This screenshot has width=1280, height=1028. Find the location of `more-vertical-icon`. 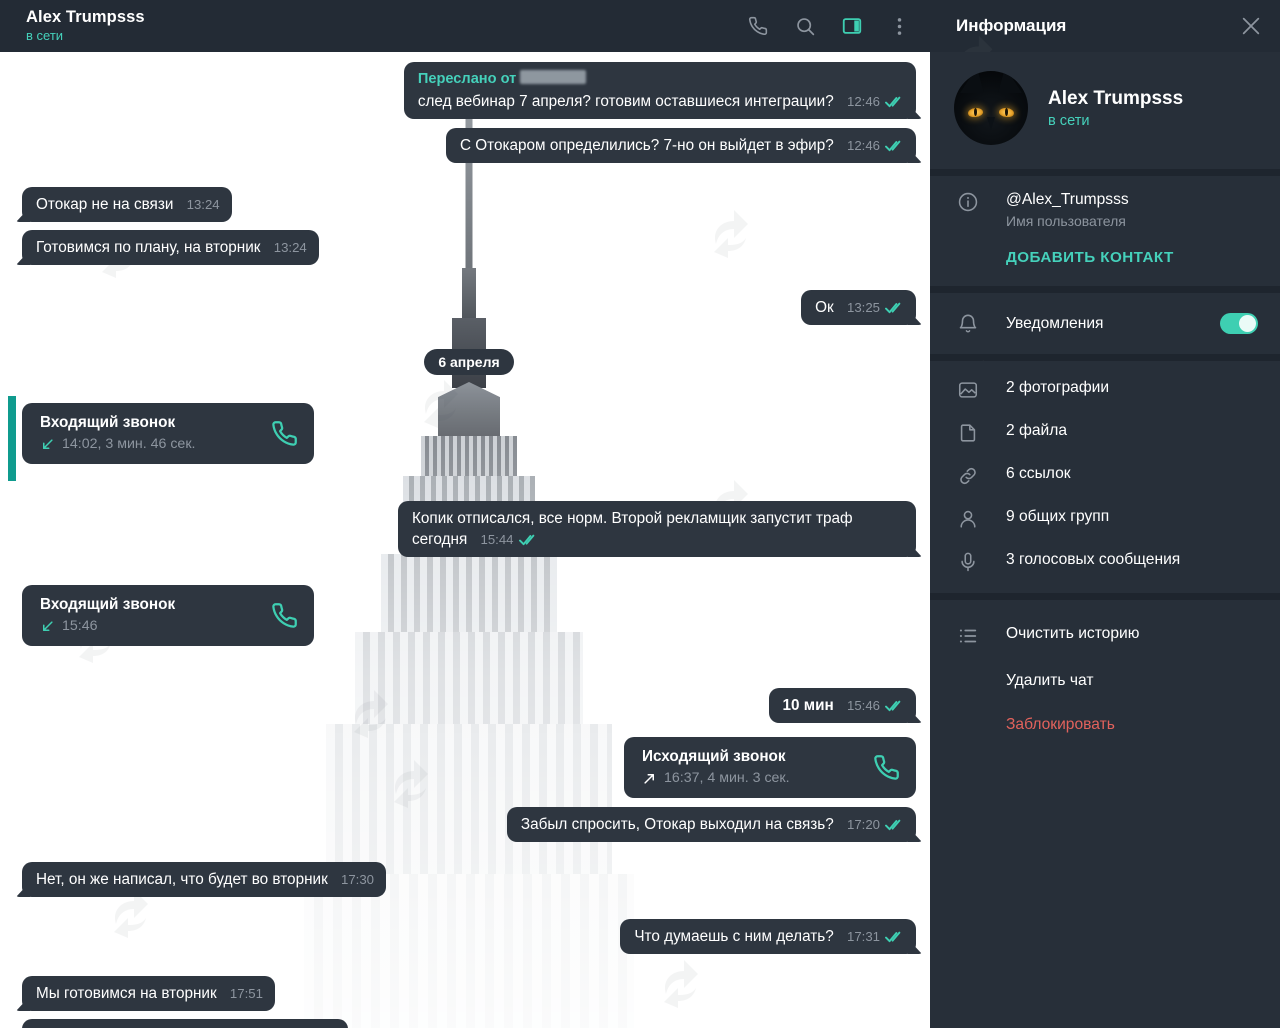

more-vertical-icon is located at coordinates (899, 26).